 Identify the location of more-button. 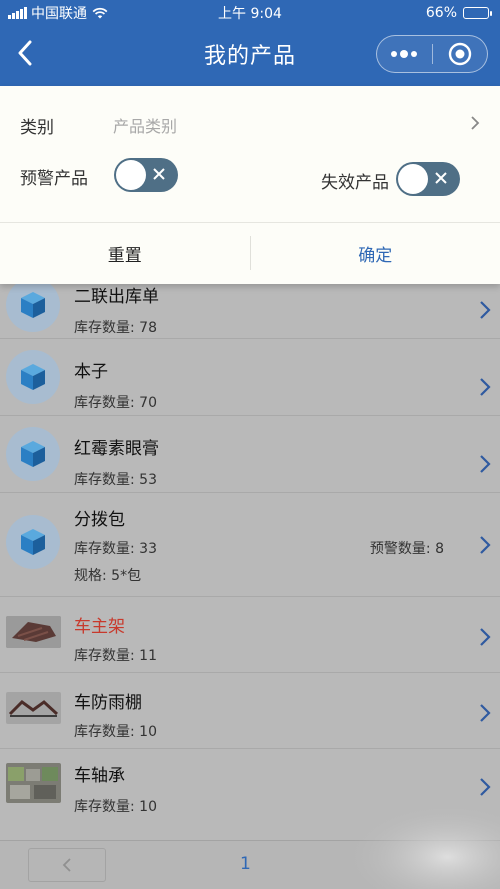
(404, 54).